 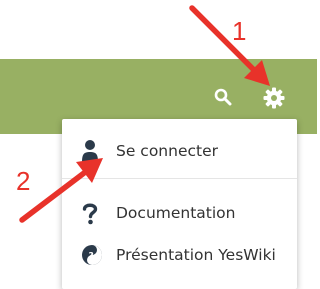 I want to click on annotation-number-2: 2, so click(x=23, y=181).